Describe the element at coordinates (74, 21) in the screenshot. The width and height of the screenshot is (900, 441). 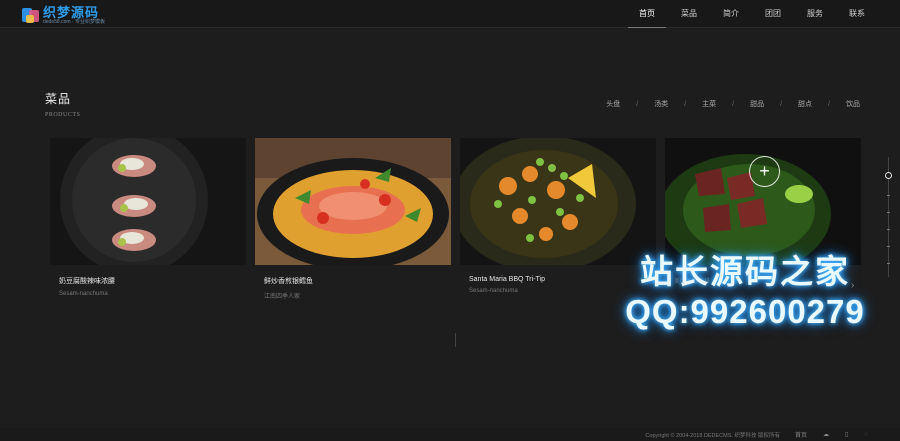
I see `logo-subtitle: dede58.com · 专业织梦模板` at that location.